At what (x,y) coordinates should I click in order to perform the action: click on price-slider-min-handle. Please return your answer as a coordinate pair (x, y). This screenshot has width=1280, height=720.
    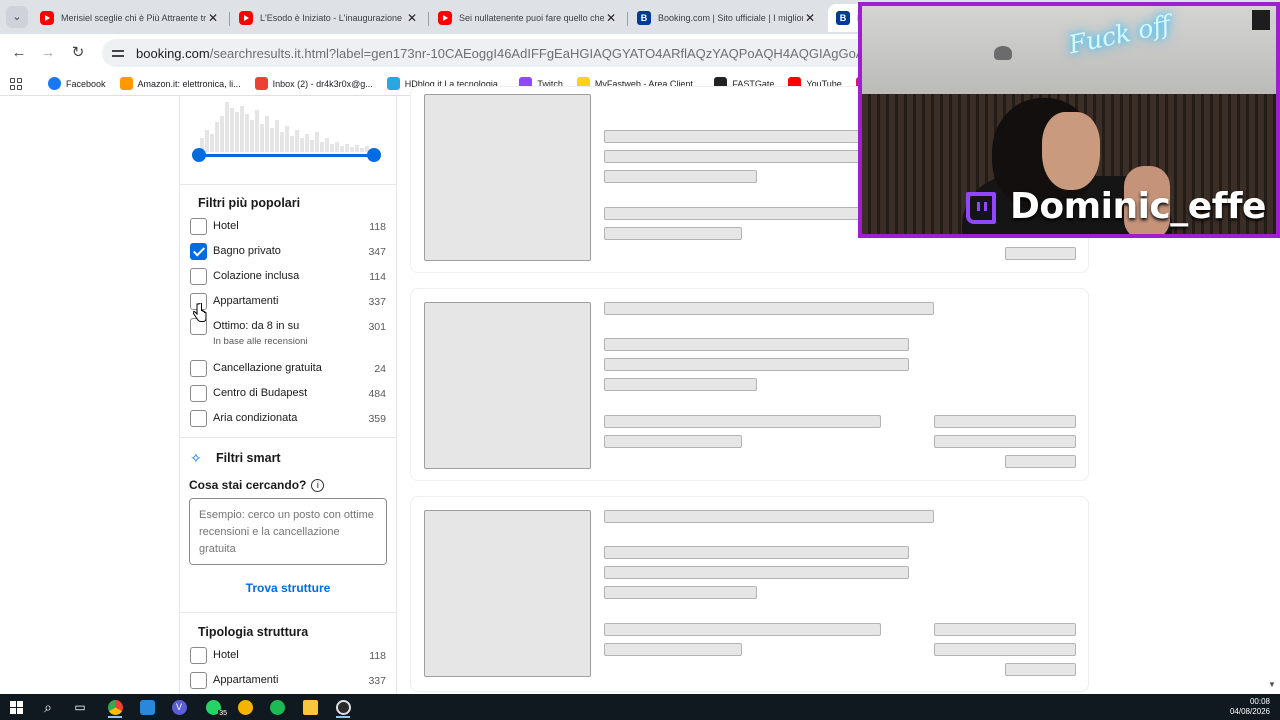
    Looking at the image, I should click on (199, 155).